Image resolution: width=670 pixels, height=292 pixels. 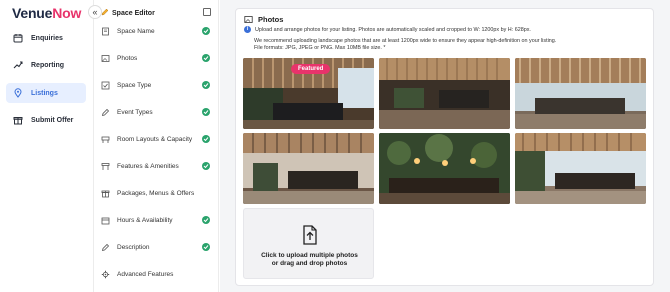 What do you see at coordinates (105, 85) in the screenshot?
I see `checkbox-icon` at bounding box center [105, 85].